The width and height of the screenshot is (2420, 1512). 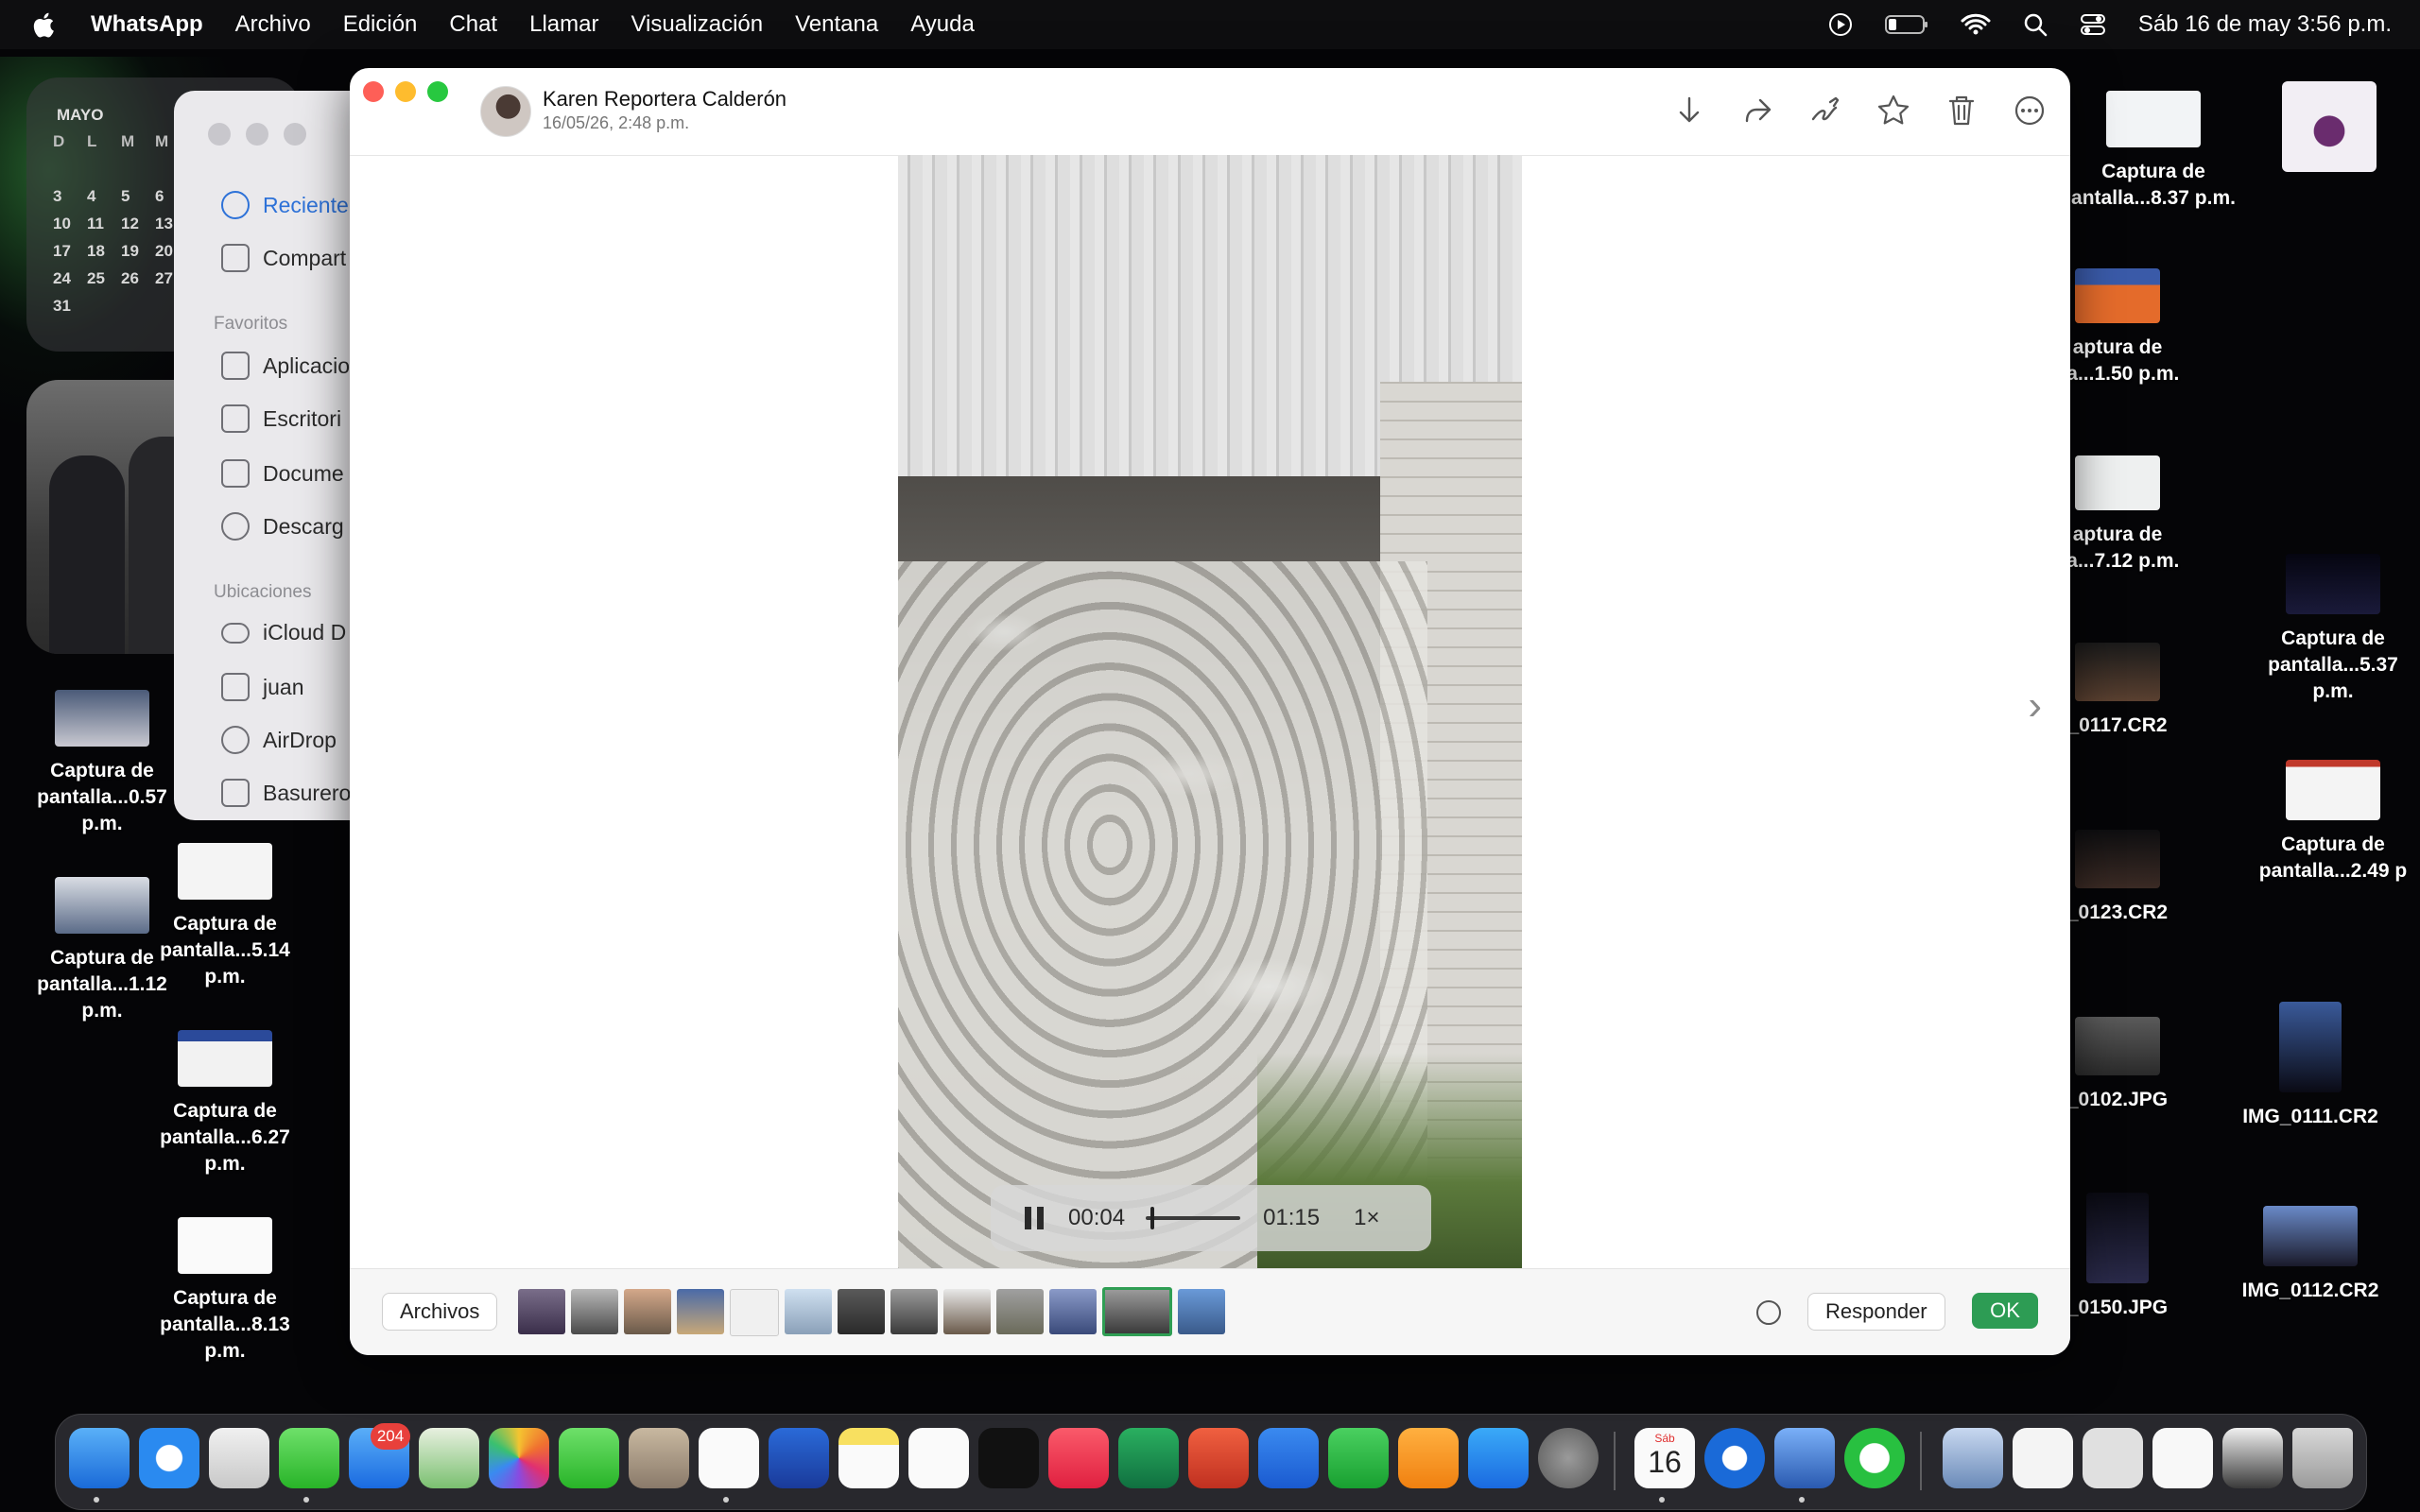 What do you see at coordinates (283, 258) in the screenshot?
I see `sidebar-item-shared: Compart` at bounding box center [283, 258].